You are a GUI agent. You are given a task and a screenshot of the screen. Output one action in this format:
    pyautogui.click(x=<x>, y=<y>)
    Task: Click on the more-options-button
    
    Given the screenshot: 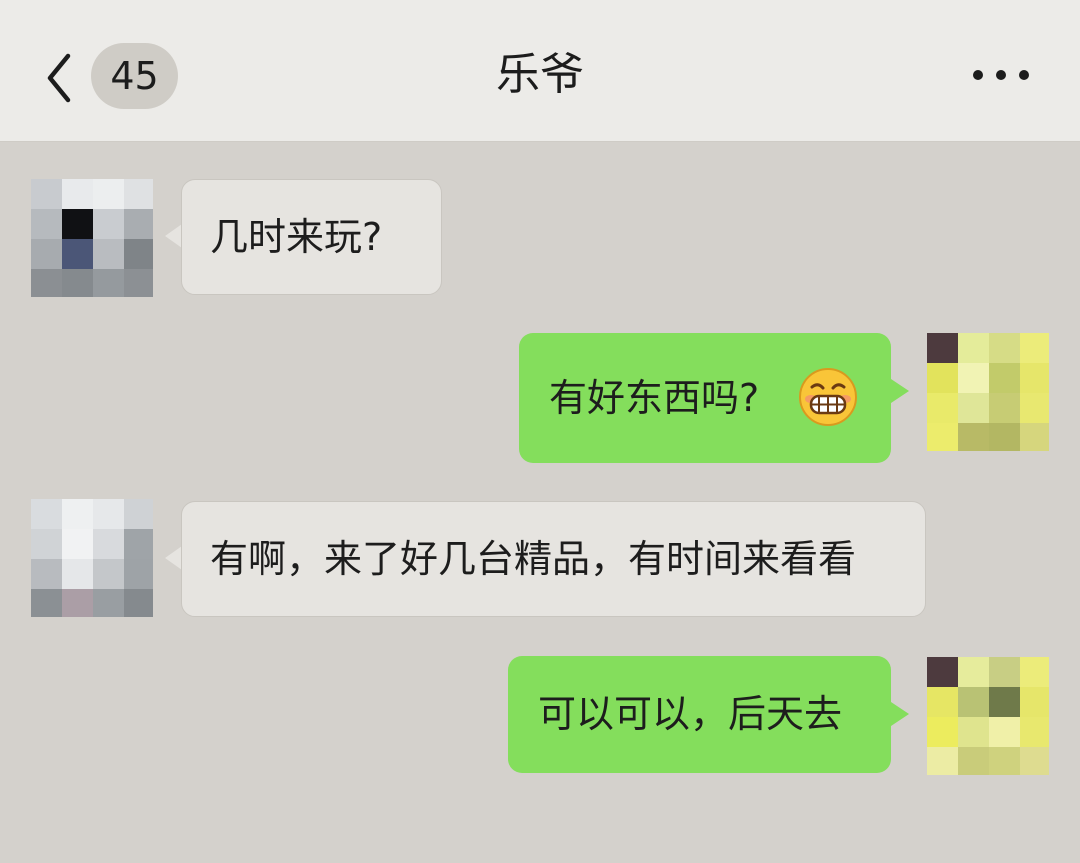 What is the action you would take?
    pyautogui.click(x=1001, y=75)
    